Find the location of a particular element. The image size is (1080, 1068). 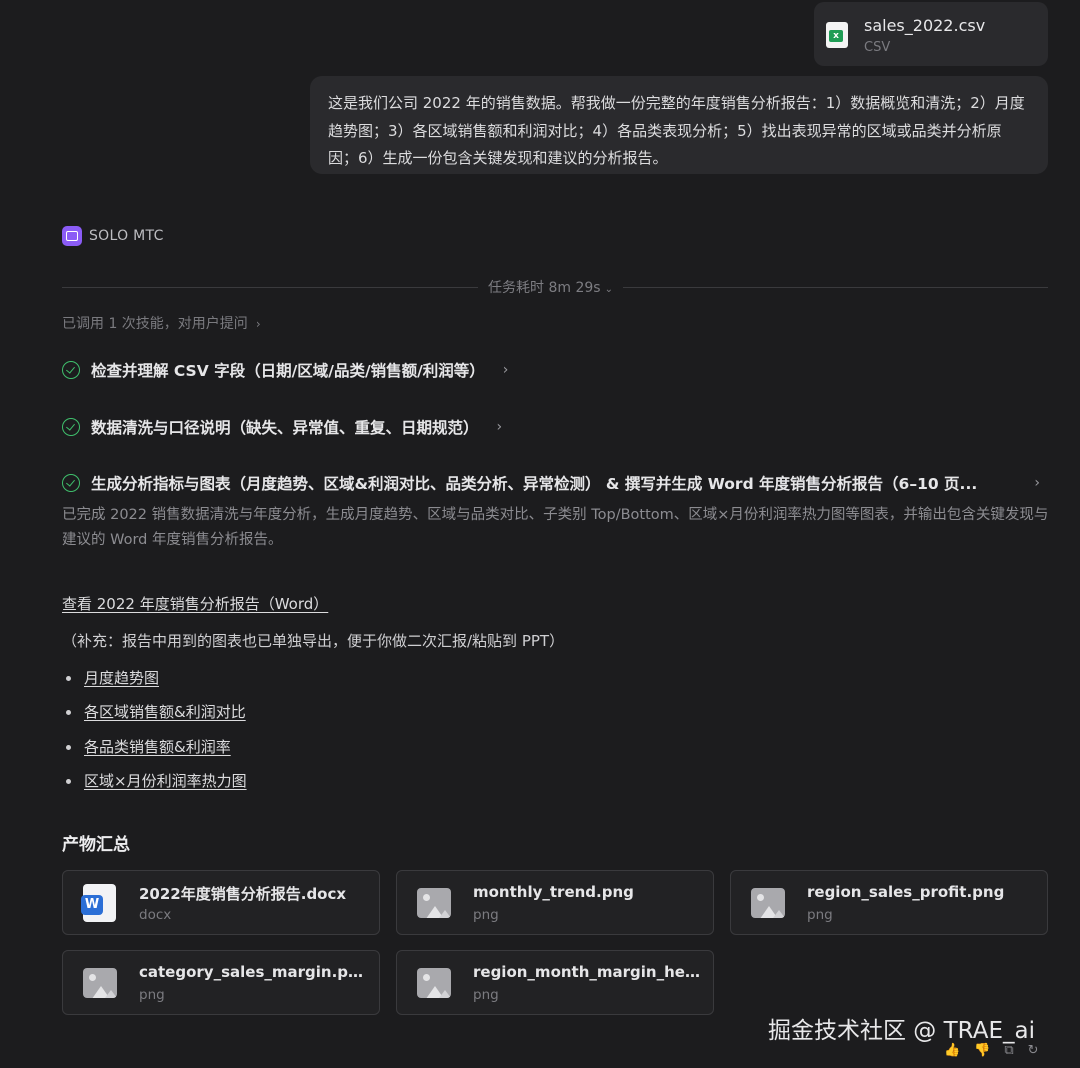

artifact-card-docx: W 2022年度销售分析报告.docx docx is located at coordinates (221, 902).